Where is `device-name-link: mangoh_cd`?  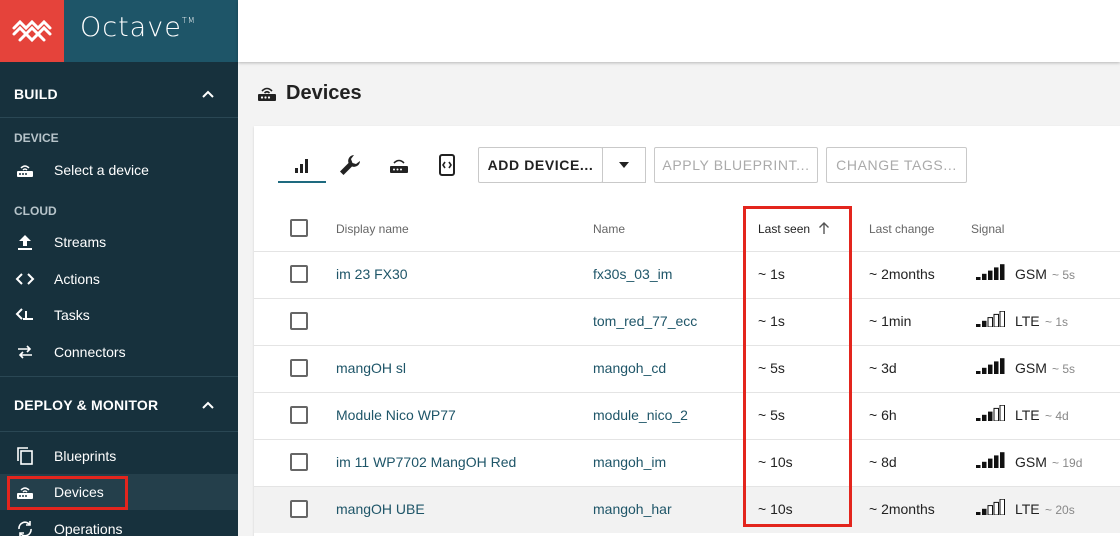 device-name-link: mangoh_cd is located at coordinates (629, 368).